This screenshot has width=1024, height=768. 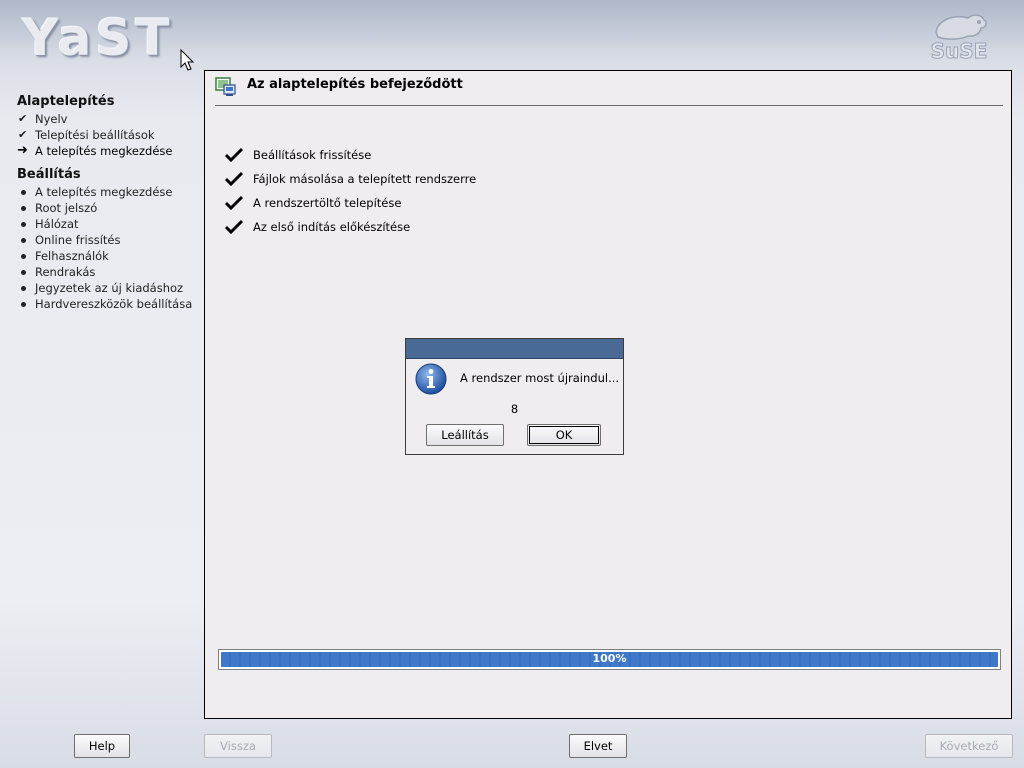 I want to click on sidebar-item-hardvereszkozok: Hardvereszközök beállítása, so click(x=100, y=304).